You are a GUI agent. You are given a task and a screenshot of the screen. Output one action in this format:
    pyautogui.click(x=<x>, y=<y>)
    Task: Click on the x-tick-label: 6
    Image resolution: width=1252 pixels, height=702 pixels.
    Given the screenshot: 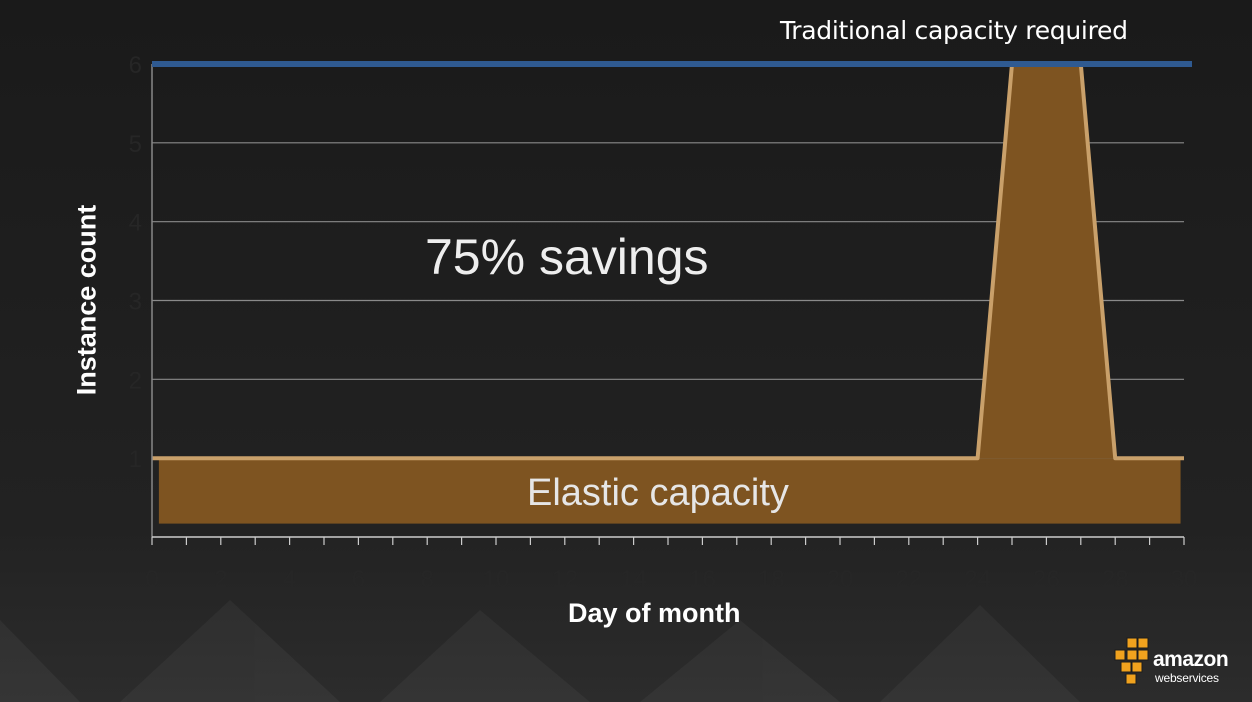 What is the action you would take?
    pyautogui.click(x=358, y=579)
    